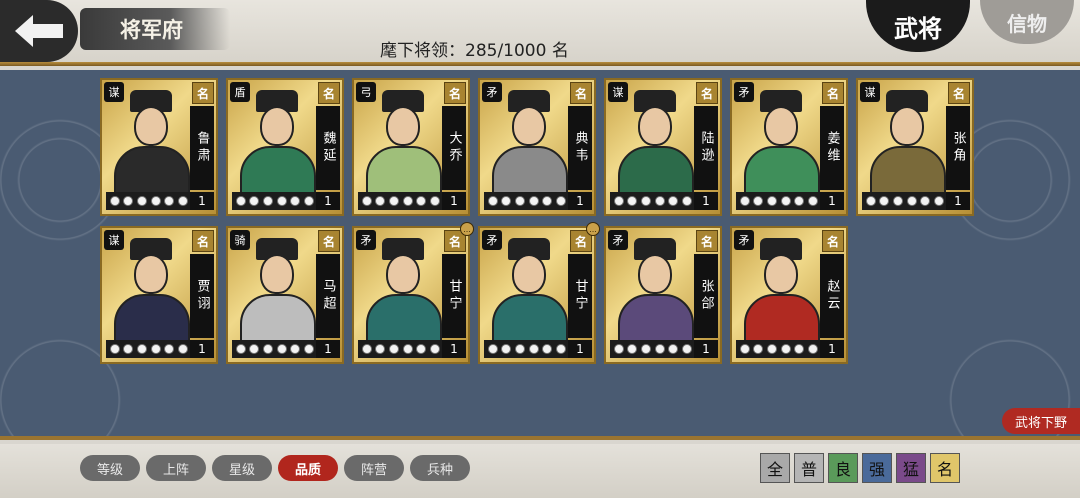 This screenshot has width=1080, height=498. I want to click on dismiss-general-button: 武将下野, so click(1041, 421).